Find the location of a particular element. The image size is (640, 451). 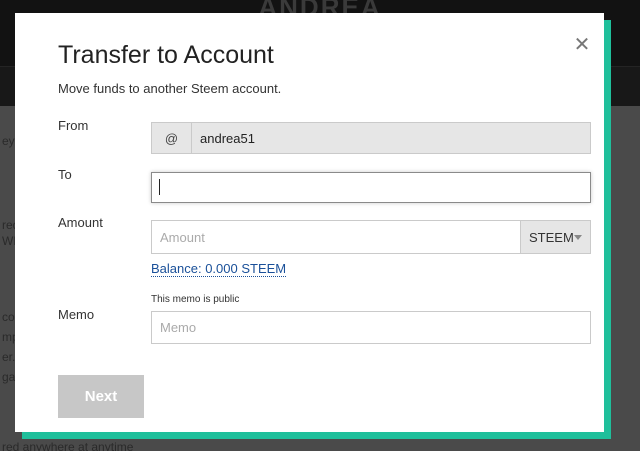

from-label: From is located at coordinates (73, 125).